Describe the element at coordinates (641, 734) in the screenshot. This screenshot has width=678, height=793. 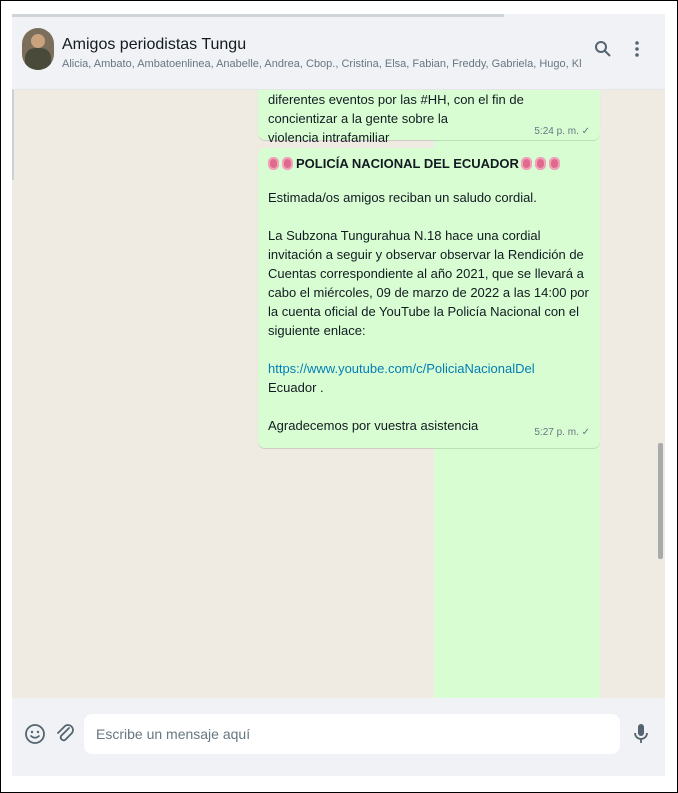
I see `microphone-icon` at that location.